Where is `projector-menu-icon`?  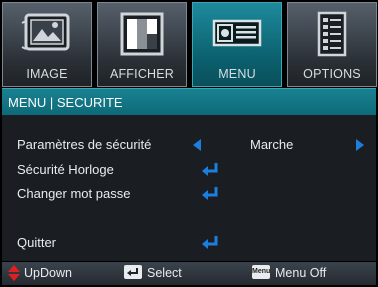
projector-menu-icon is located at coordinates (237, 36).